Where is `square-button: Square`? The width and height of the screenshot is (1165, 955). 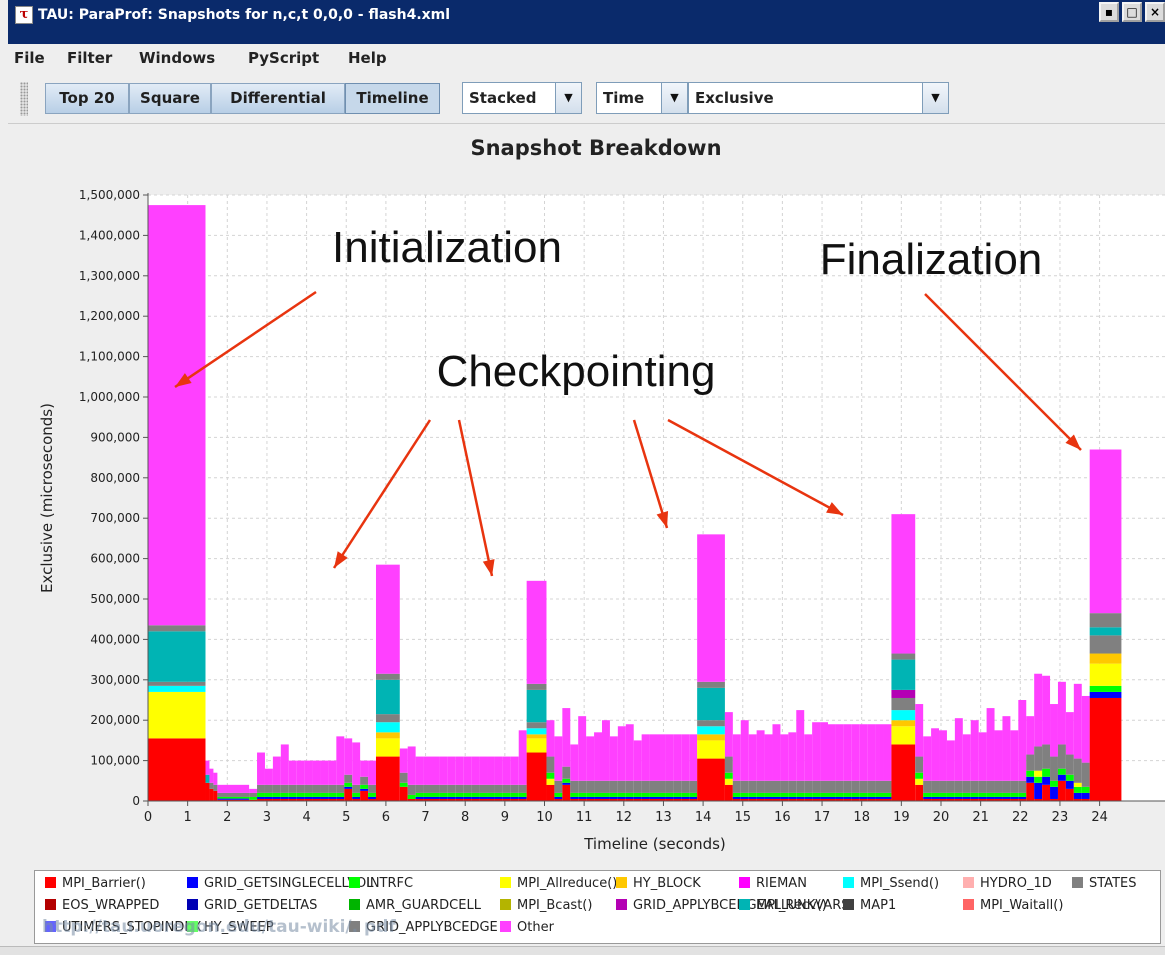 square-button: Square is located at coordinates (170, 98).